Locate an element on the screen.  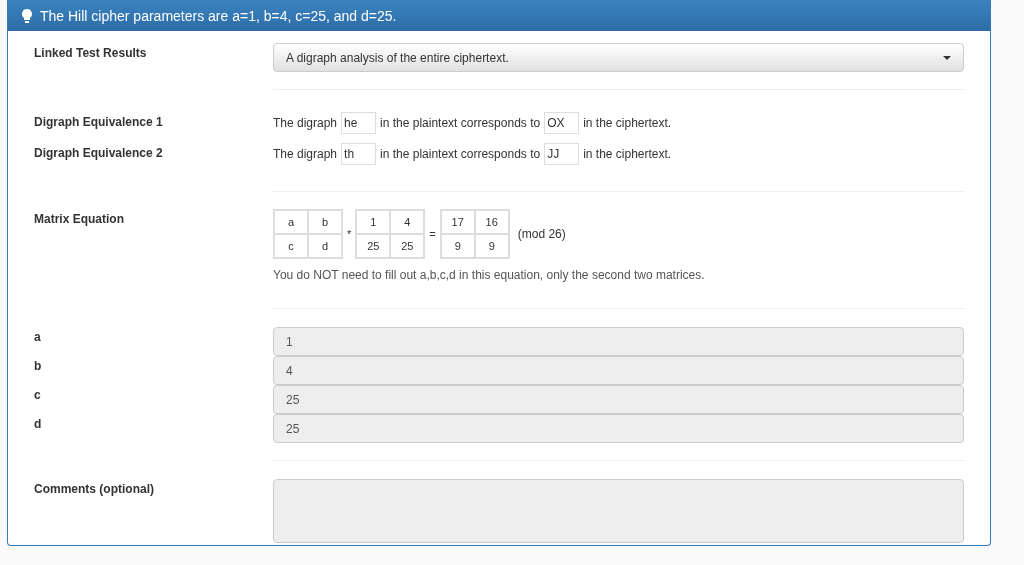
matrix-cell: 16 is located at coordinates (491, 222).